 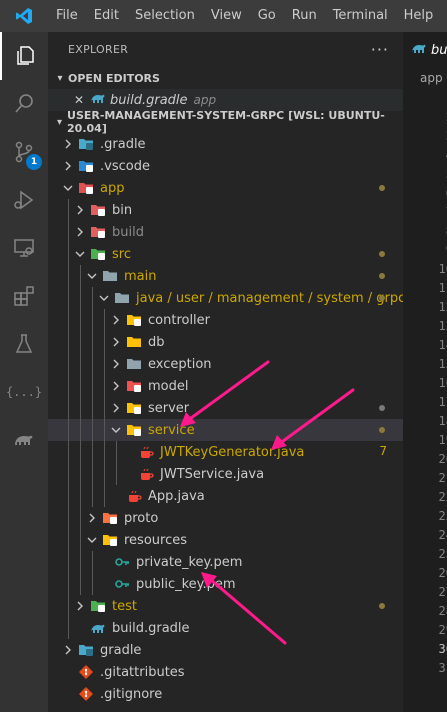 What do you see at coordinates (225, 386) in the screenshot?
I see `tree-item-model: model` at bounding box center [225, 386].